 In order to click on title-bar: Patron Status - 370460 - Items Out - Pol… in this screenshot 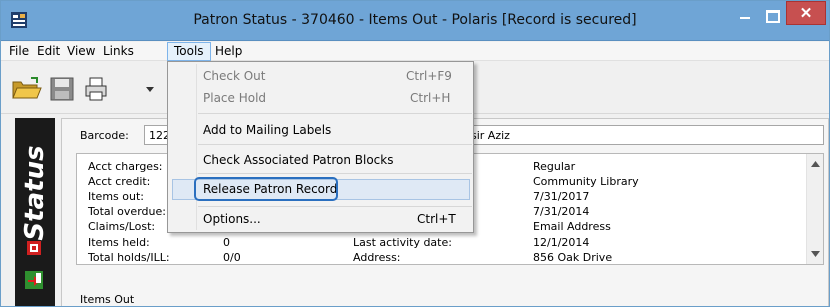, I will do `click(415, 21)`.